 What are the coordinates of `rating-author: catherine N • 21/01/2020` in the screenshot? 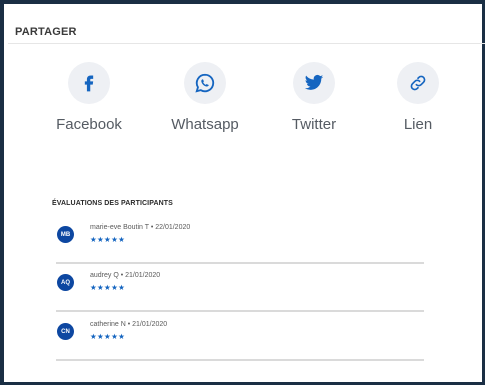 It's located at (129, 324).